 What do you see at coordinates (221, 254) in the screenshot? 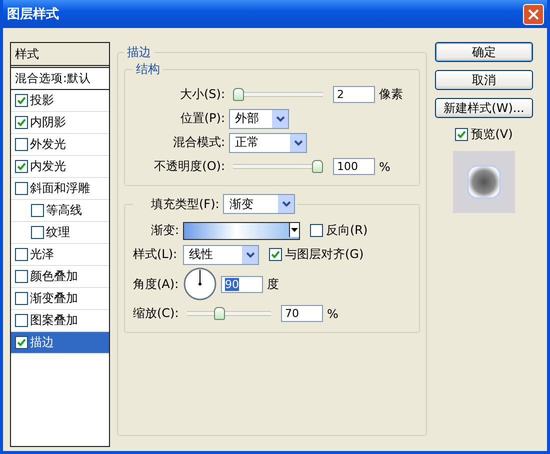
I see `style-select: 线性` at bounding box center [221, 254].